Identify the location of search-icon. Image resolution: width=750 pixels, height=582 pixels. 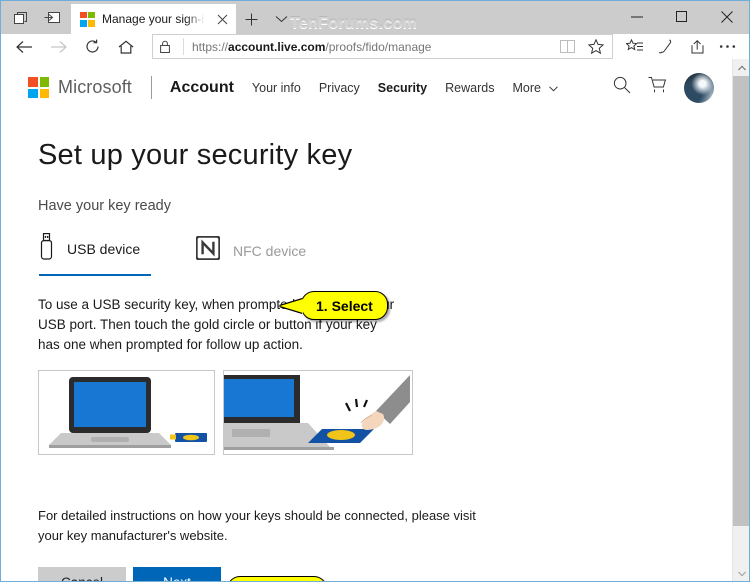
(622, 87).